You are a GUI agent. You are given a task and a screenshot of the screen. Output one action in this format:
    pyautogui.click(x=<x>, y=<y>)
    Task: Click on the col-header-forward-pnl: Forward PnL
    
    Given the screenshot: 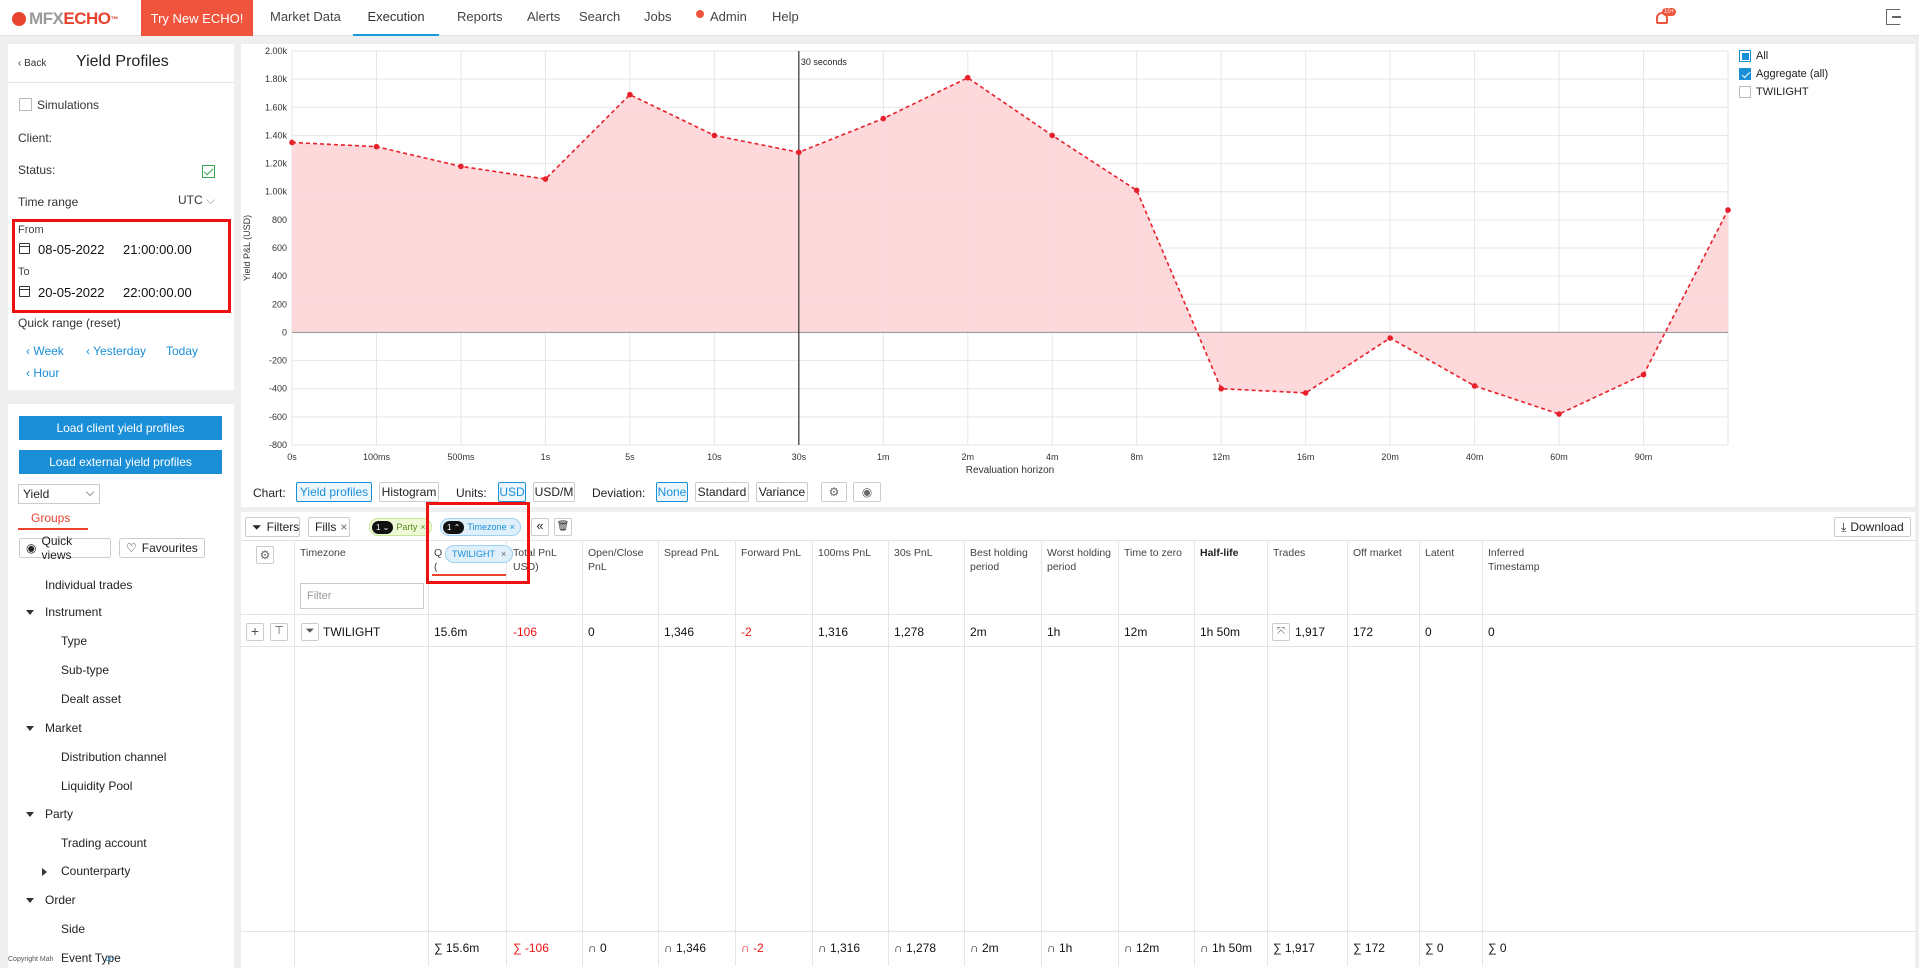 What is the action you would take?
    pyautogui.click(x=771, y=553)
    